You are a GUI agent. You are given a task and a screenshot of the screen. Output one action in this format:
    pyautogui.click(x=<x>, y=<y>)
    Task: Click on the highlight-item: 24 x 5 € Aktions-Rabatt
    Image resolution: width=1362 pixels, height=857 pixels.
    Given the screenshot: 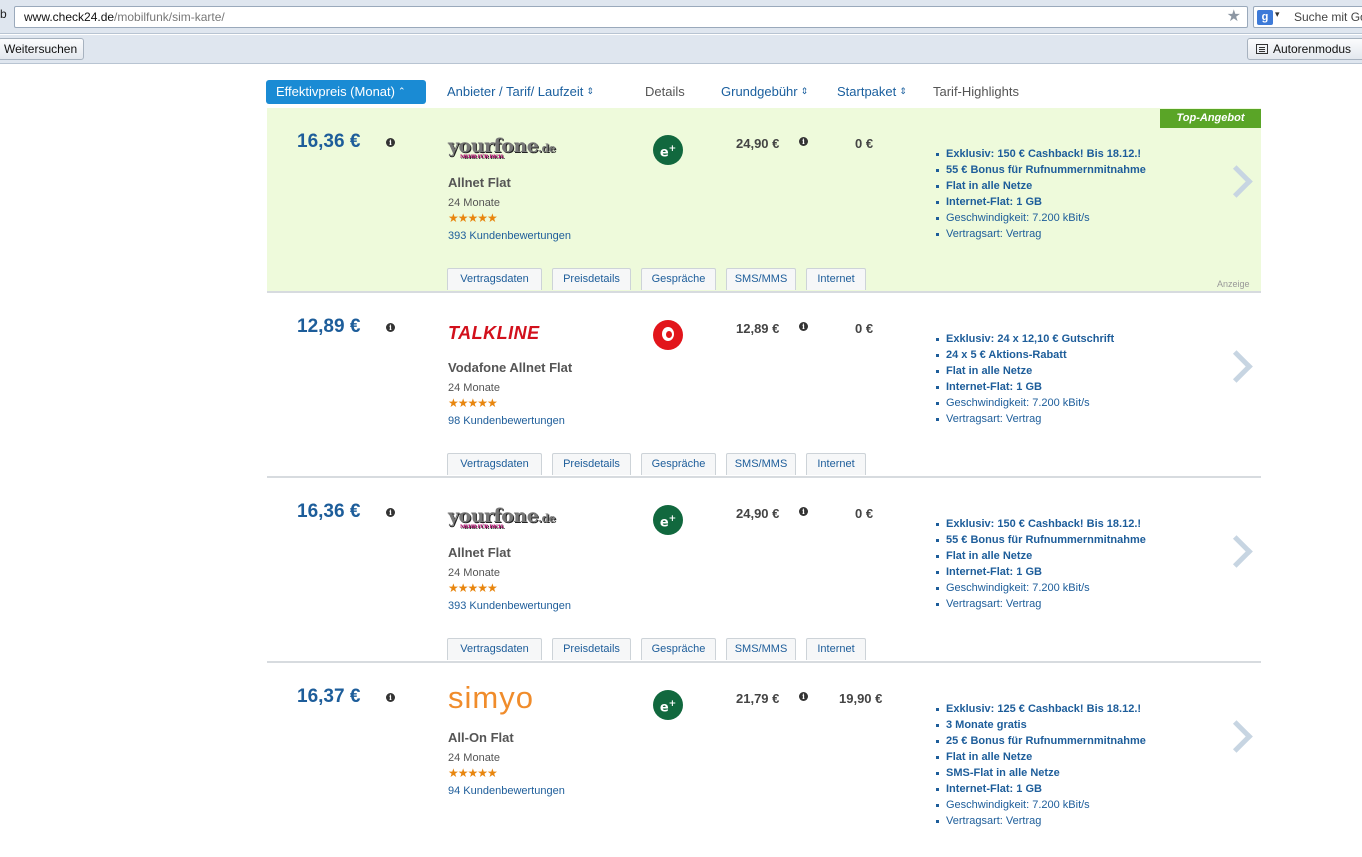 What is the action you would take?
    pyautogui.click(x=1024, y=355)
    